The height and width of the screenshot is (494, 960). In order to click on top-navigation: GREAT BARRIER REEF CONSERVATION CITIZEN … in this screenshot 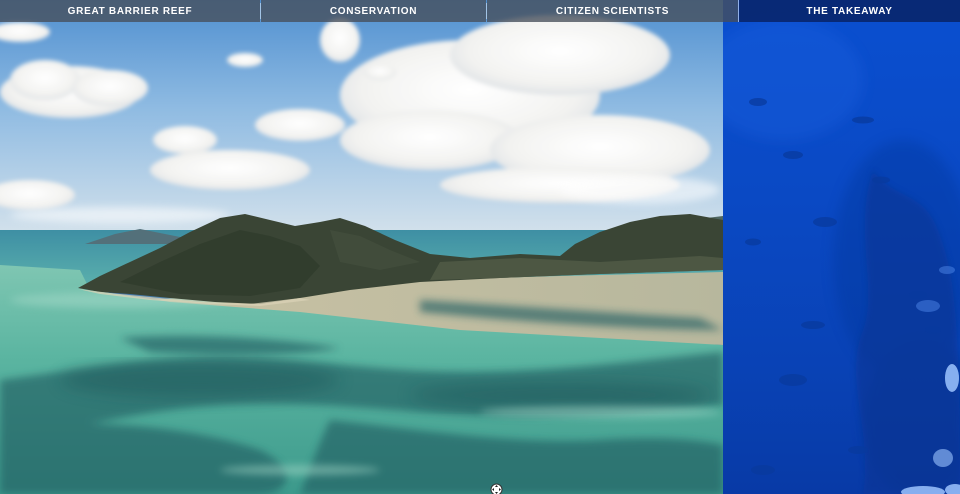, I will do `click(480, 11)`.